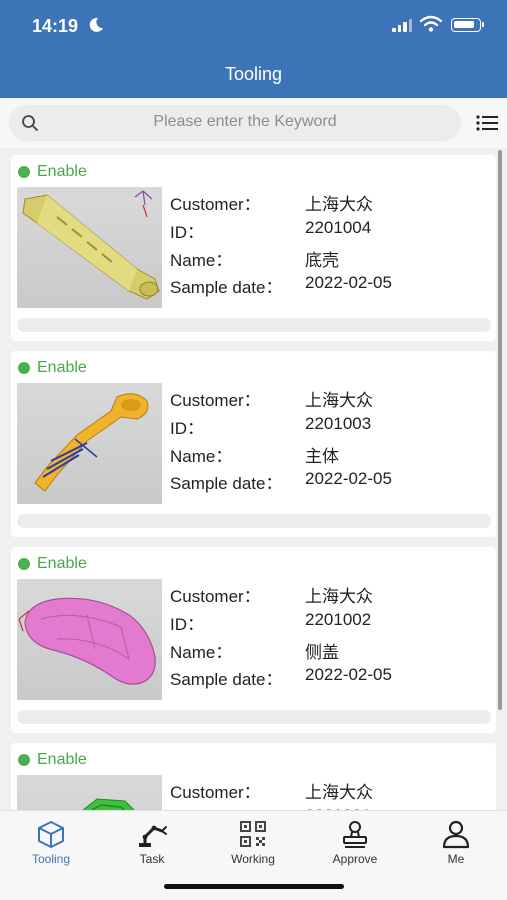 Image resolution: width=507 pixels, height=900 pixels. Describe the element at coordinates (254, 886) in the screenshot. I see `home-indicator` at that location.